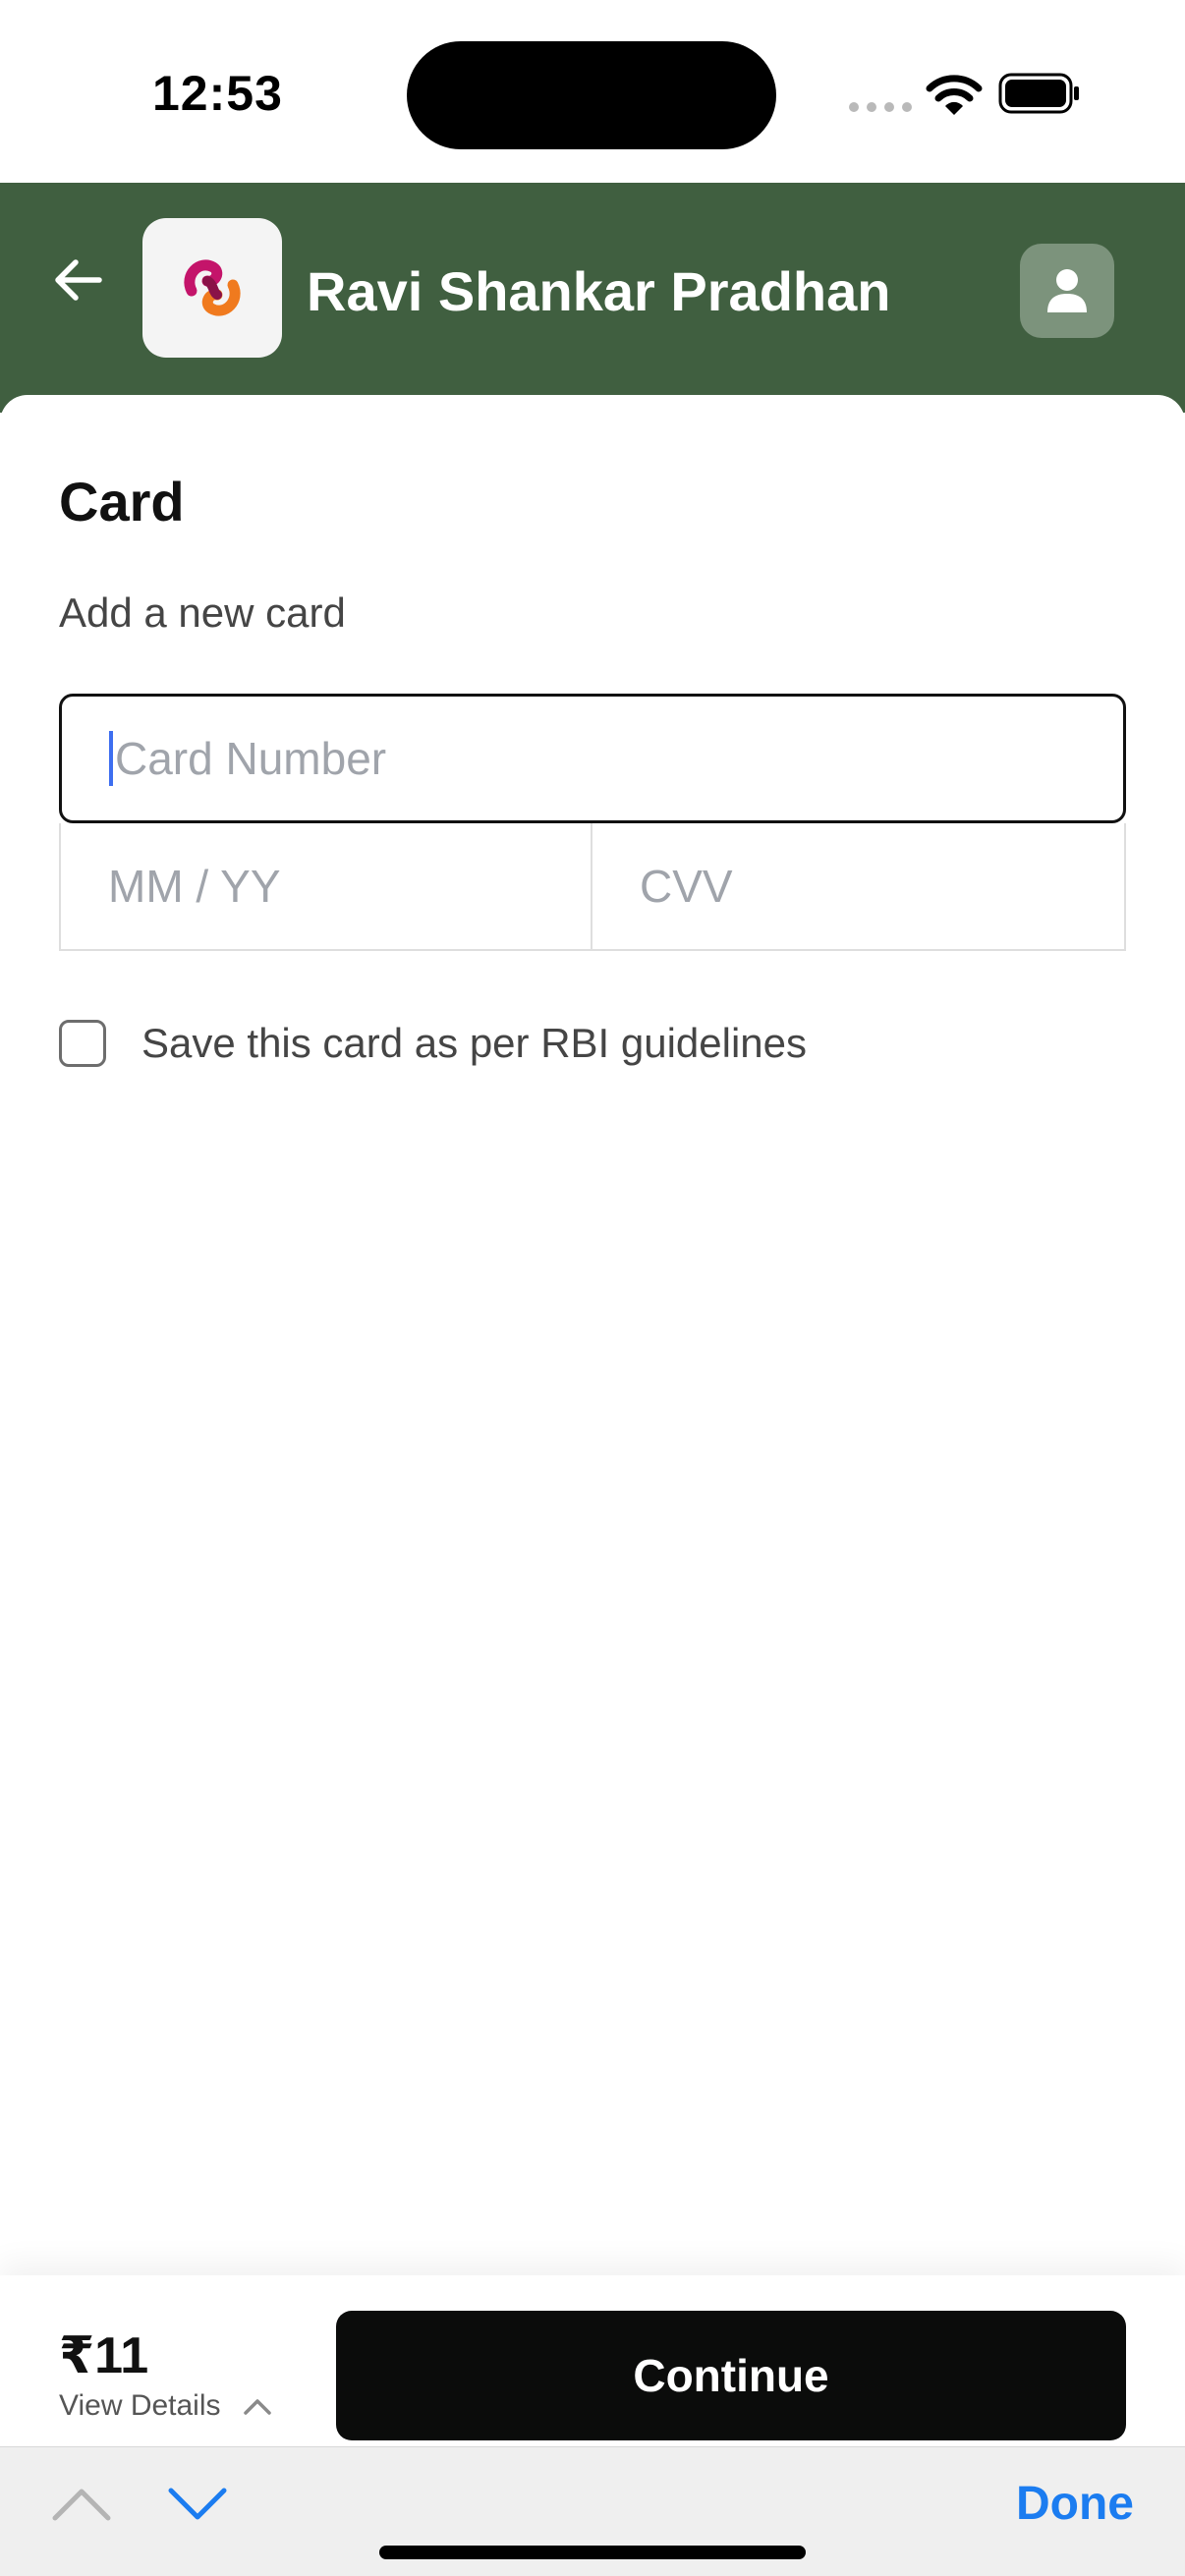 The image size is (1185, 2576). What do you see at coordinates (1038, 93) in the screenshot?
I see `battery-icon` at bounding box center [1038, 93].